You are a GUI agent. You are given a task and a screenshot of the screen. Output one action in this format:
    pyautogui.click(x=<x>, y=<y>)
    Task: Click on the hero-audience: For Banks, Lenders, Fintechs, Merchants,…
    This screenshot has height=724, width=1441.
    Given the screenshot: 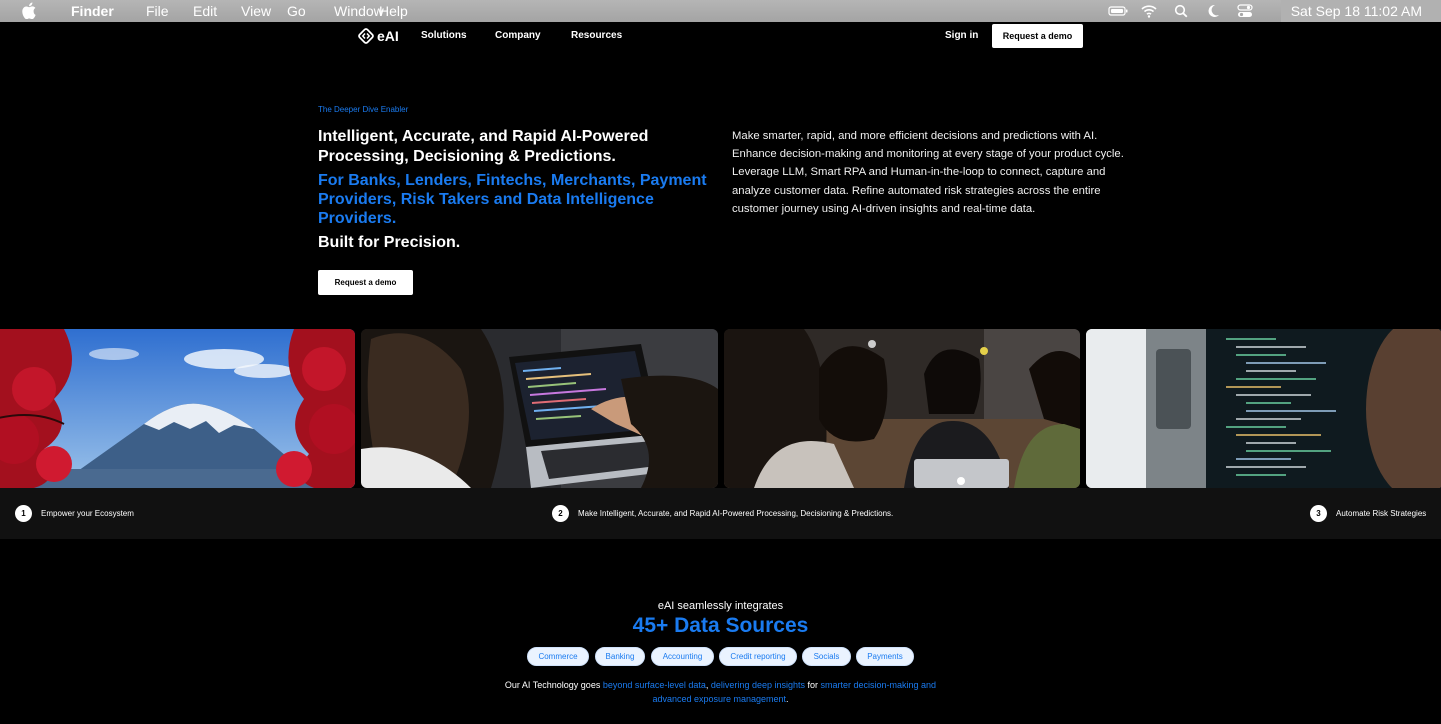 What is the action you would take?
    pyautogui.click(x=512, y=199)
    